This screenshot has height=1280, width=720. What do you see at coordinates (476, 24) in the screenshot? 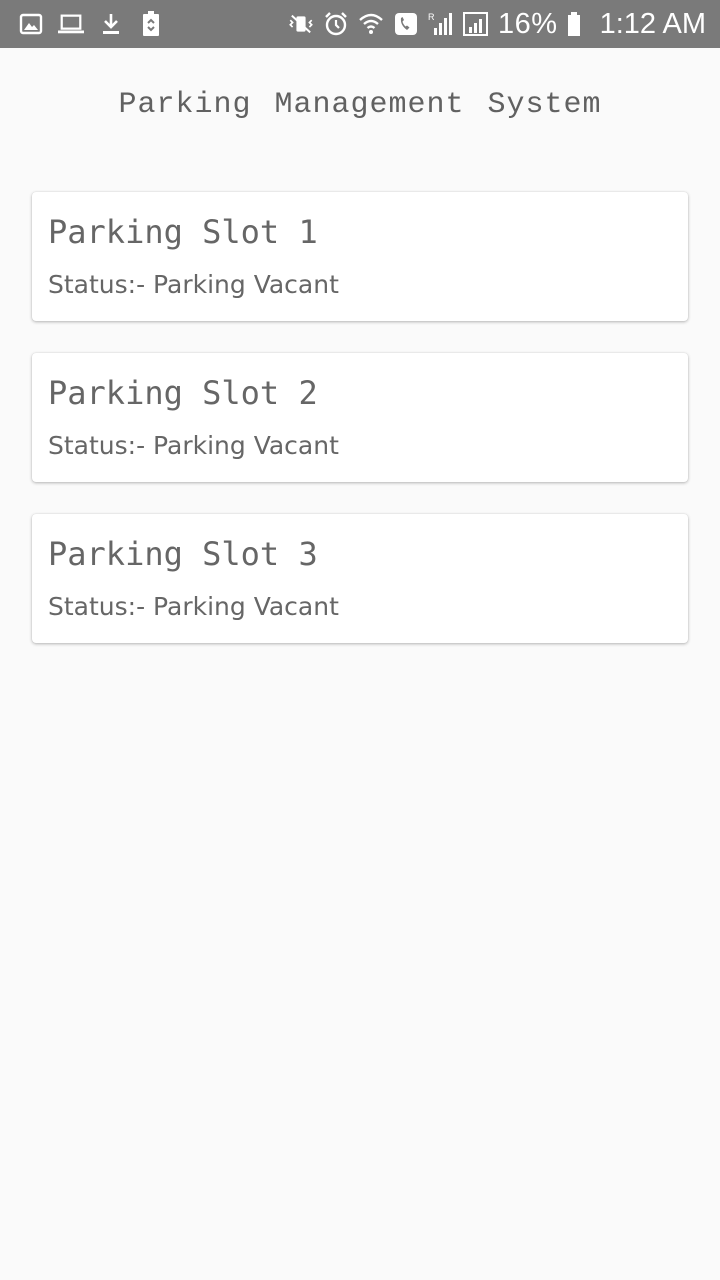
I see `signal-icon` at bounding box center [476, 24].